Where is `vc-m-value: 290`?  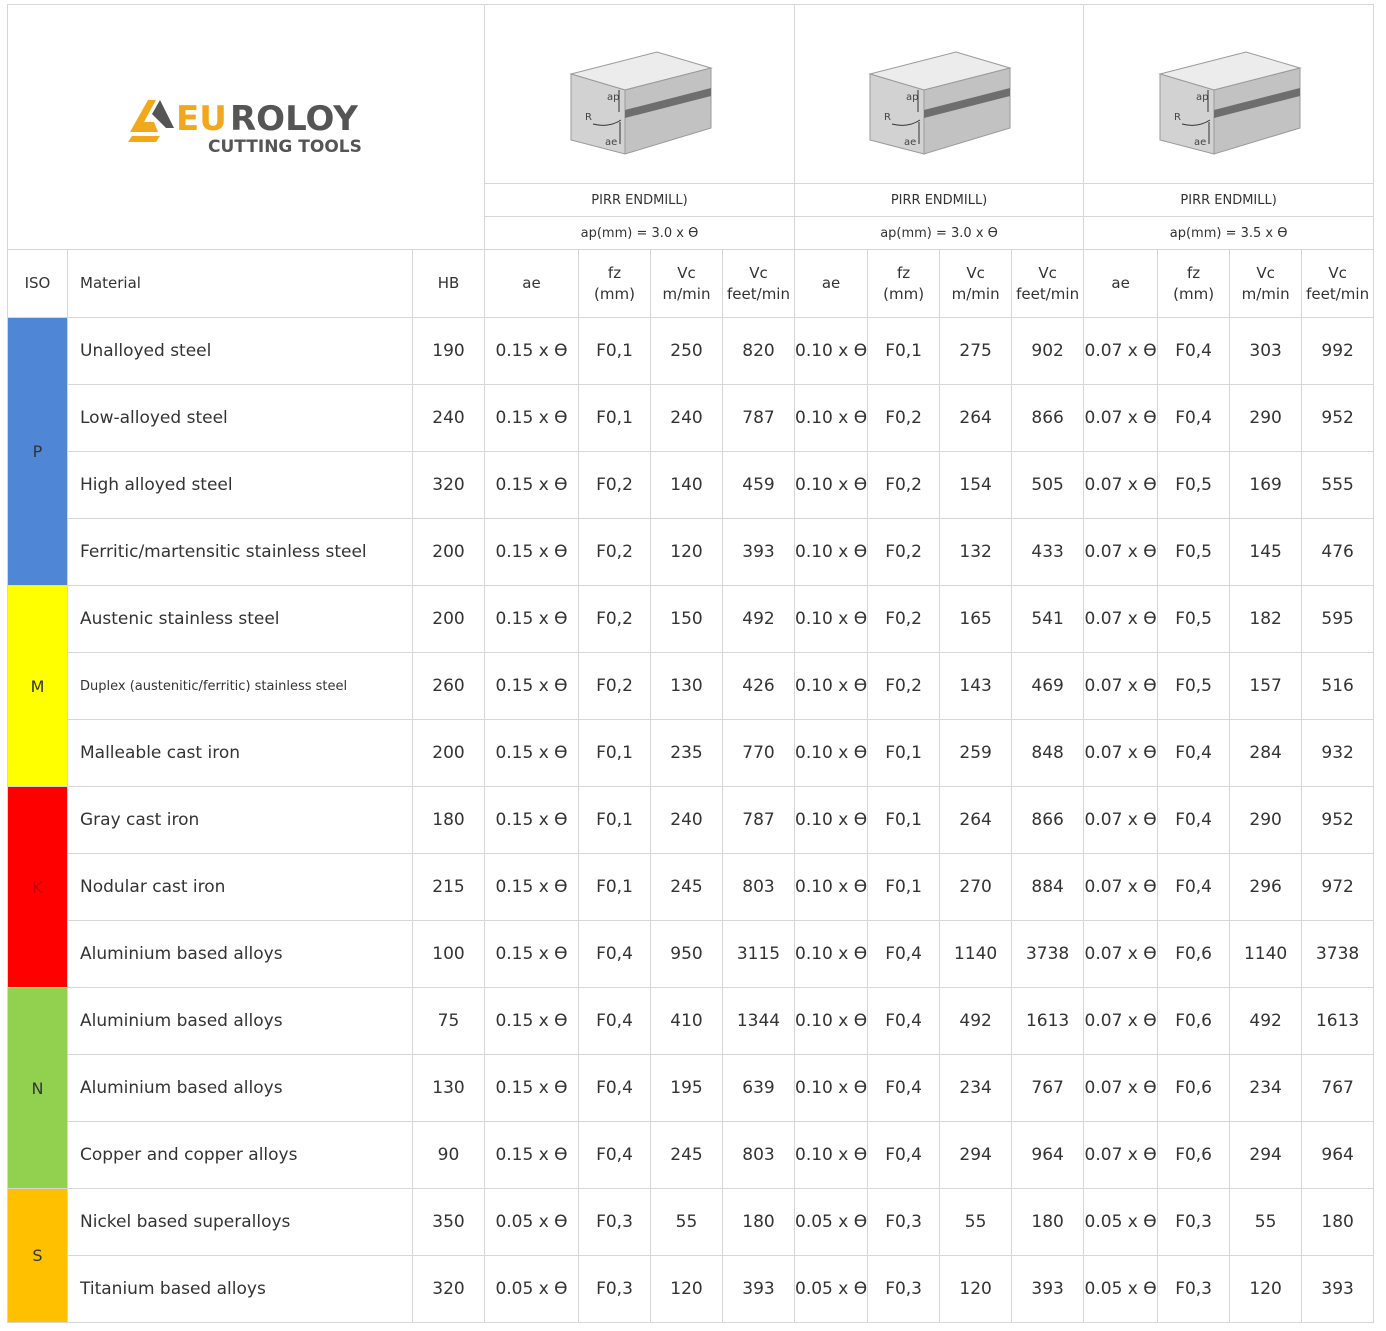 vc-m-value: 290 is located at coordinates (1266, 418).